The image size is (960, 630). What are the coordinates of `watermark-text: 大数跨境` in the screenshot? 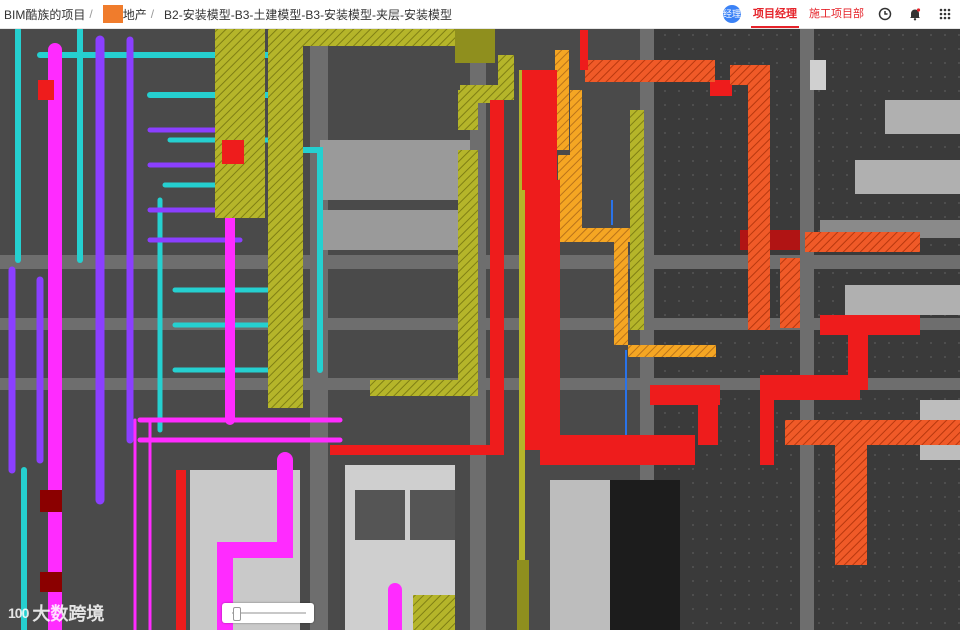 It's located at (68, 614).